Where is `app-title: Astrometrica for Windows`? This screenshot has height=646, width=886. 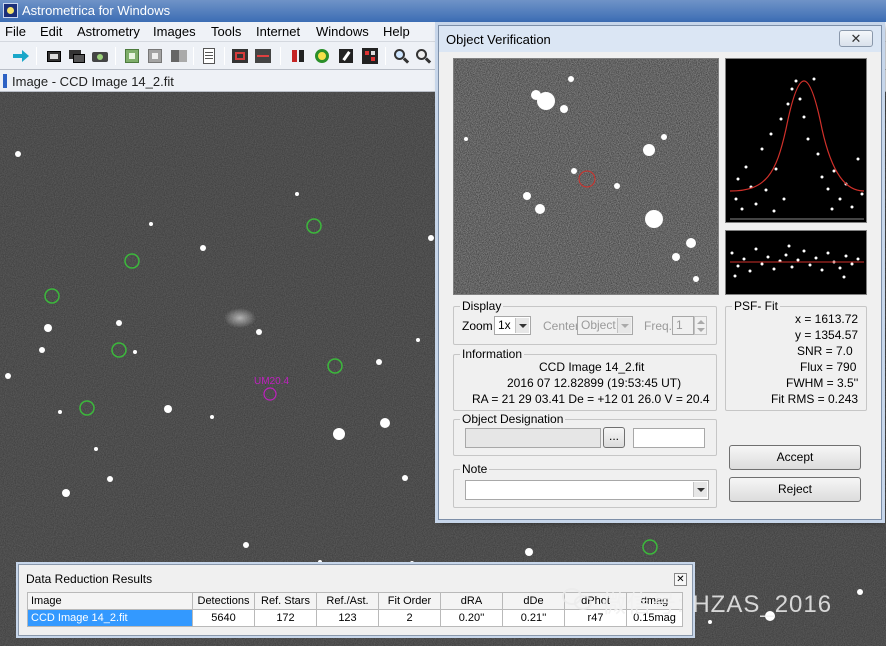
app-title: Astrometrica for Windows is located at coordinates (96, 10).